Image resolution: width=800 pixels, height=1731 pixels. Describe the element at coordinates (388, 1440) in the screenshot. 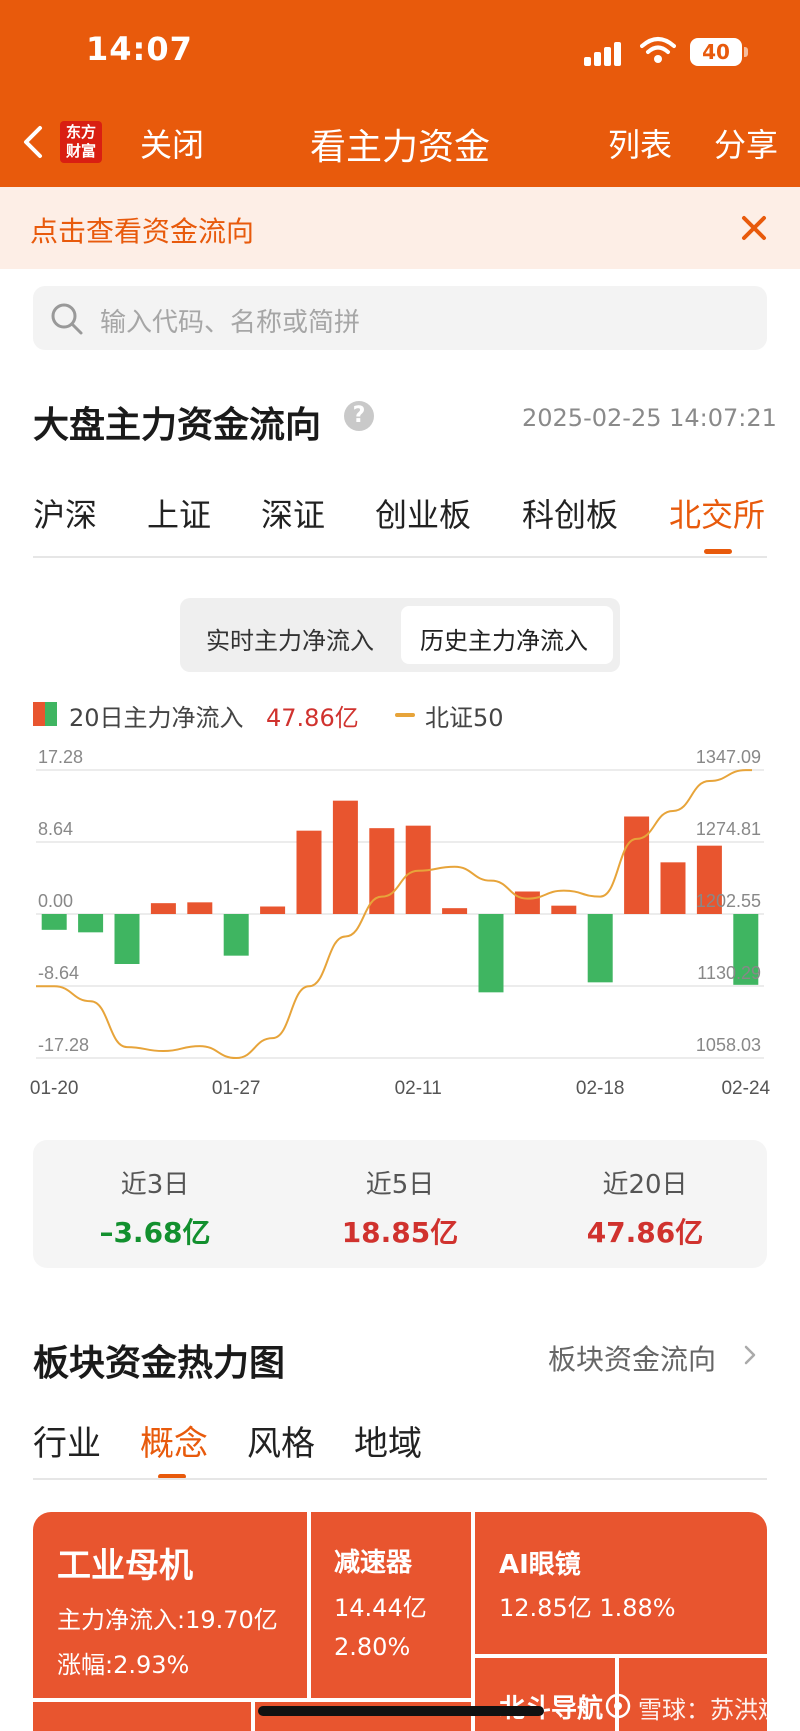

I see `tab-region: 地域` at that location.